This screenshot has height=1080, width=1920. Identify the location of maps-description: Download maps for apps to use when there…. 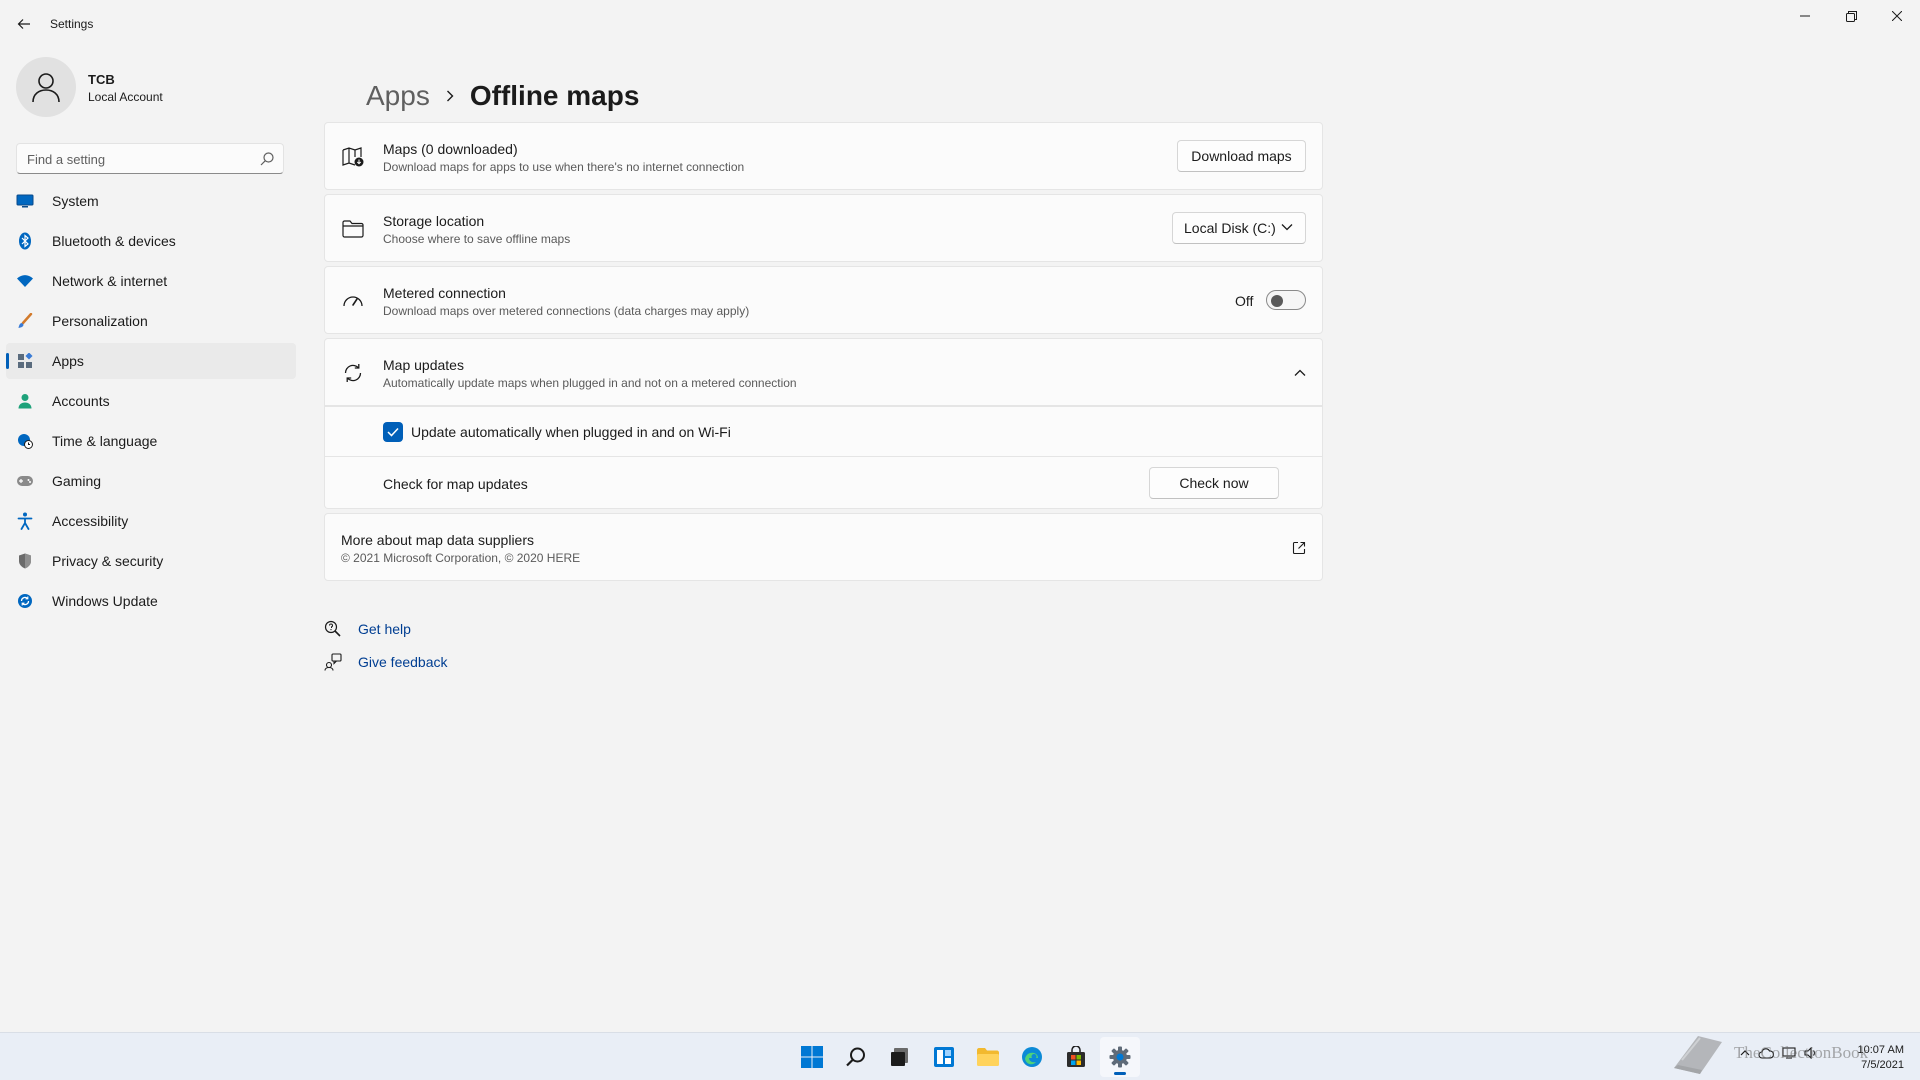
(564, 167).